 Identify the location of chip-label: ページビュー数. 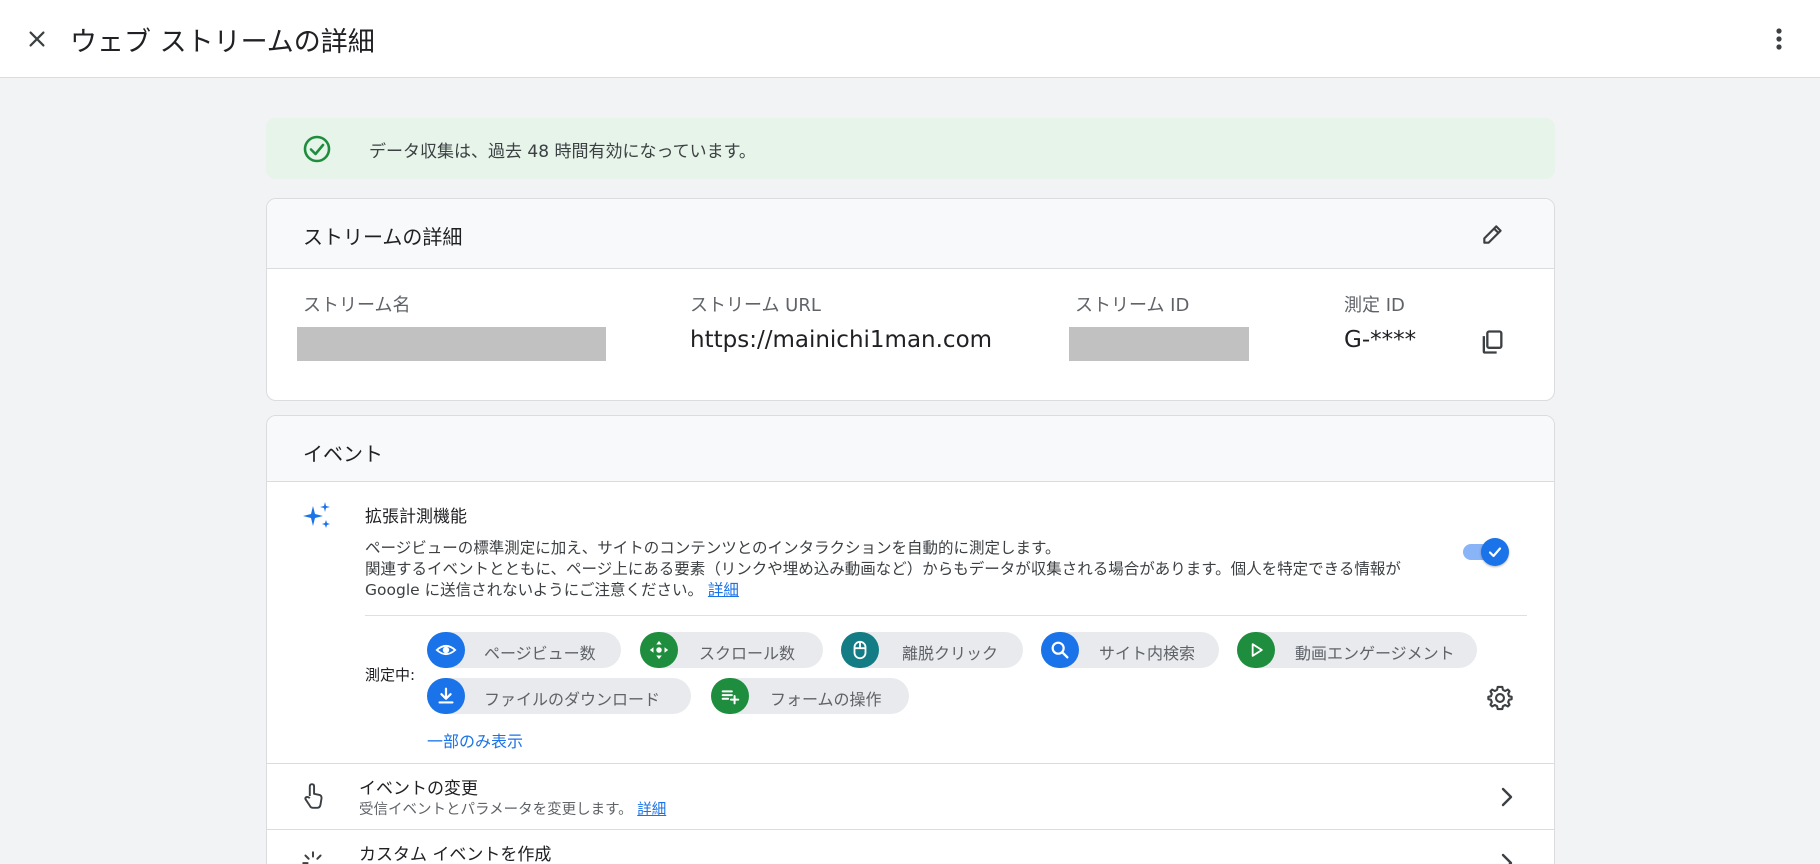
(540, 653).